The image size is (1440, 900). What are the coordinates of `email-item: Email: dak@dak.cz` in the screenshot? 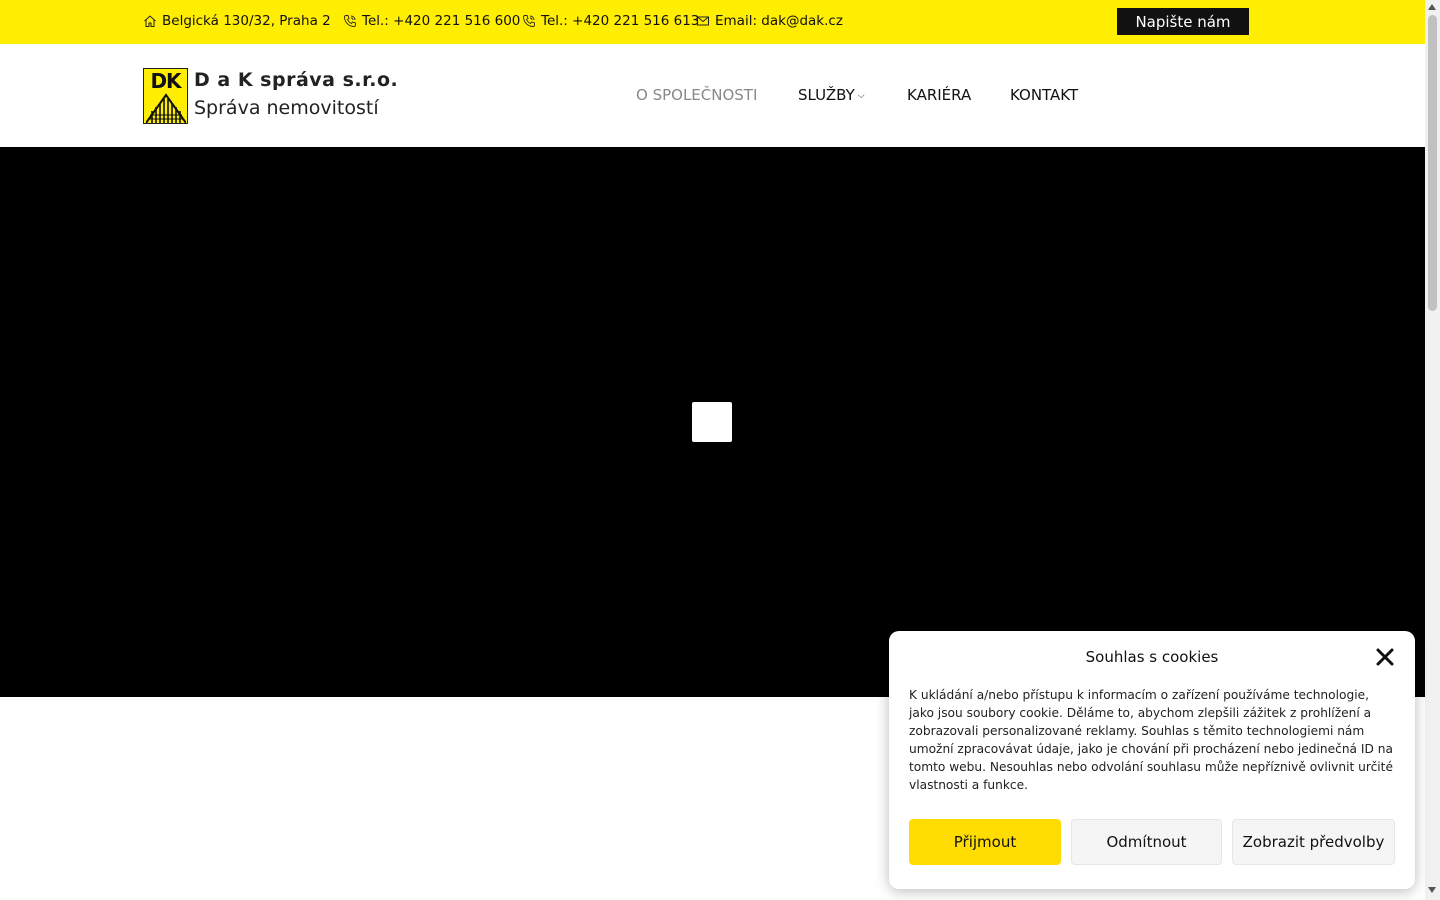 It's located at (769, 21).